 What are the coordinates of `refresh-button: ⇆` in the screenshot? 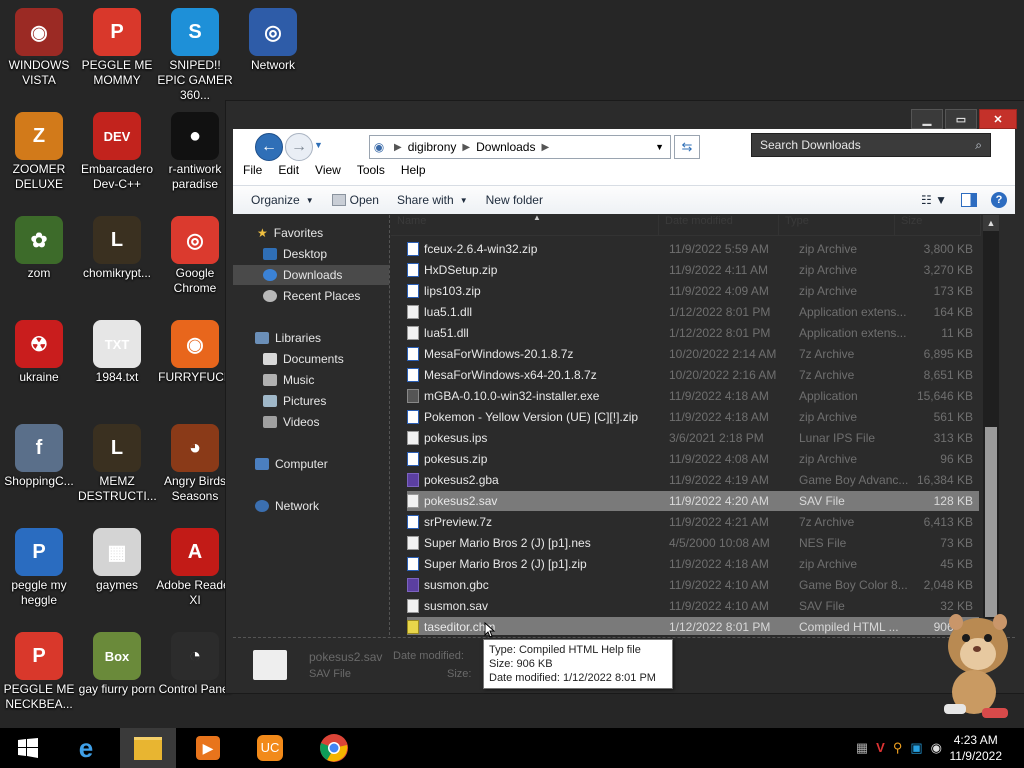 It's located at (687, 147).